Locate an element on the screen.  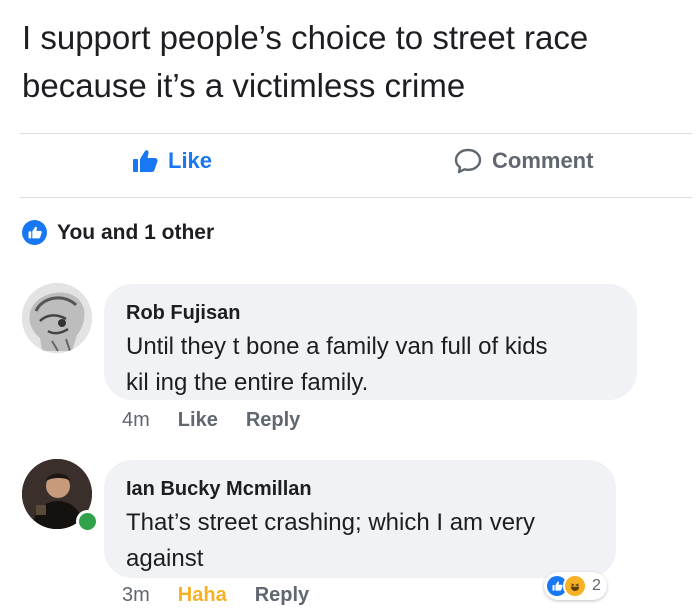
divider-bottom is located at coordinates (356, 197).